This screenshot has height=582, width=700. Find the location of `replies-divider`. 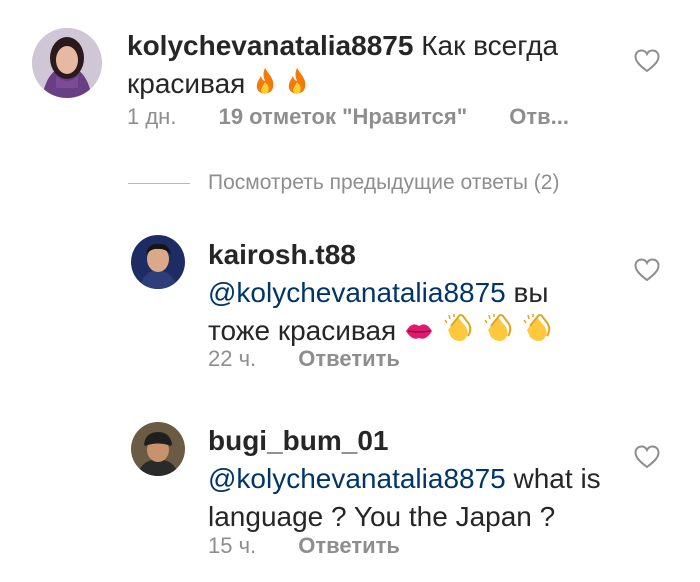

replies-divider is located at coordinates (159, 183).